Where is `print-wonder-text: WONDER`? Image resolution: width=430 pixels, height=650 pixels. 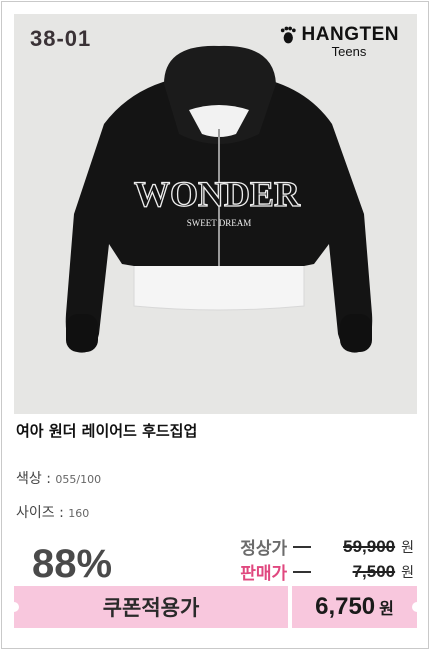 print-wonder-text: WONDER is located at coordinates (217, 194).